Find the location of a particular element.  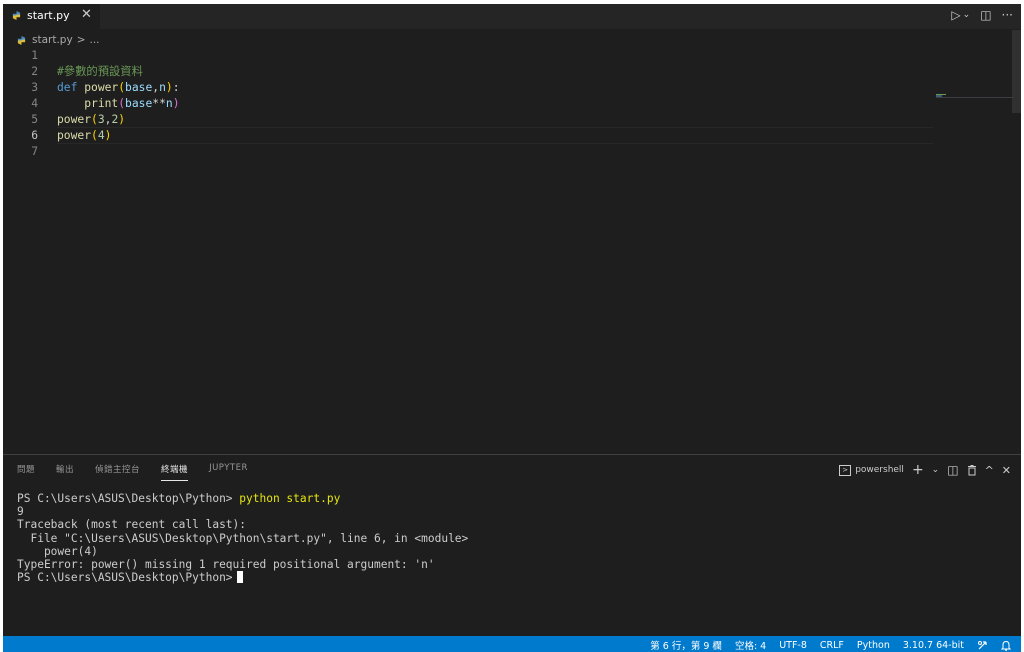

cursor-position: 第 6 行，第 9 欄 is located at coordinates (686, 645).